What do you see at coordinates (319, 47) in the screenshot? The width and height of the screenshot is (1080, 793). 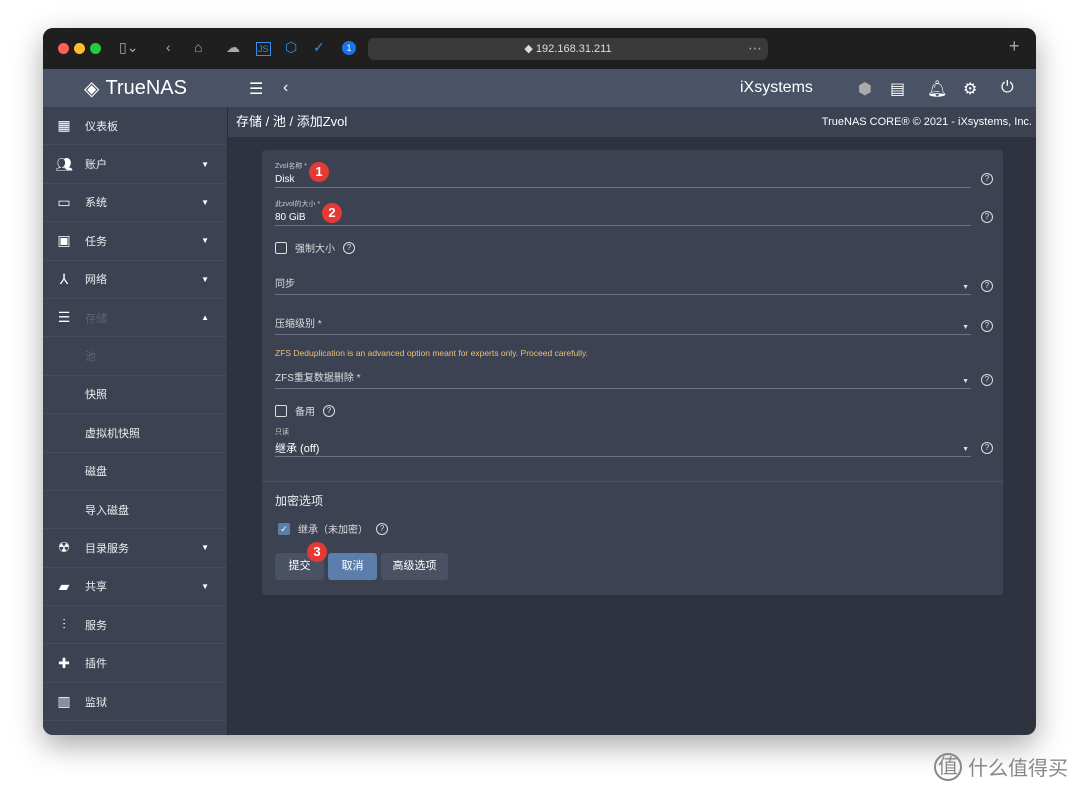 I see `check-extension-icon: ✓` at bounding box center [319, 47].